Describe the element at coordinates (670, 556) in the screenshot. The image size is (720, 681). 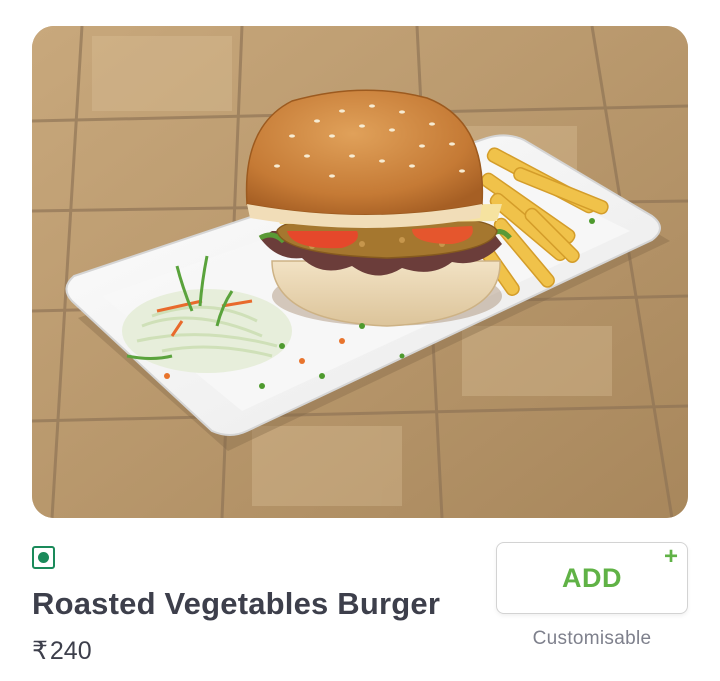
I see `plus-icon: +` at that location.